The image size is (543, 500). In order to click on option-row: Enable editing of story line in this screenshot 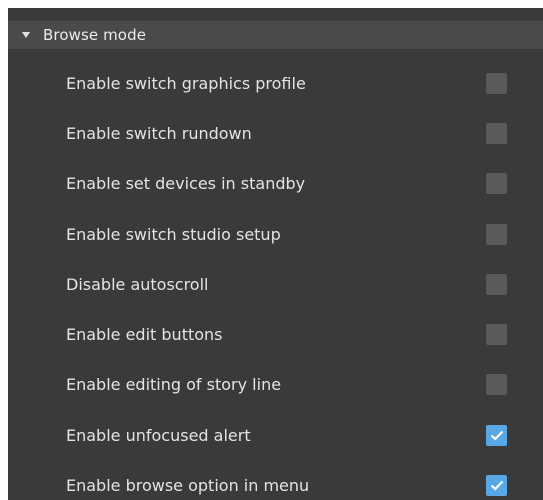, I will do `click(275, 385)`.